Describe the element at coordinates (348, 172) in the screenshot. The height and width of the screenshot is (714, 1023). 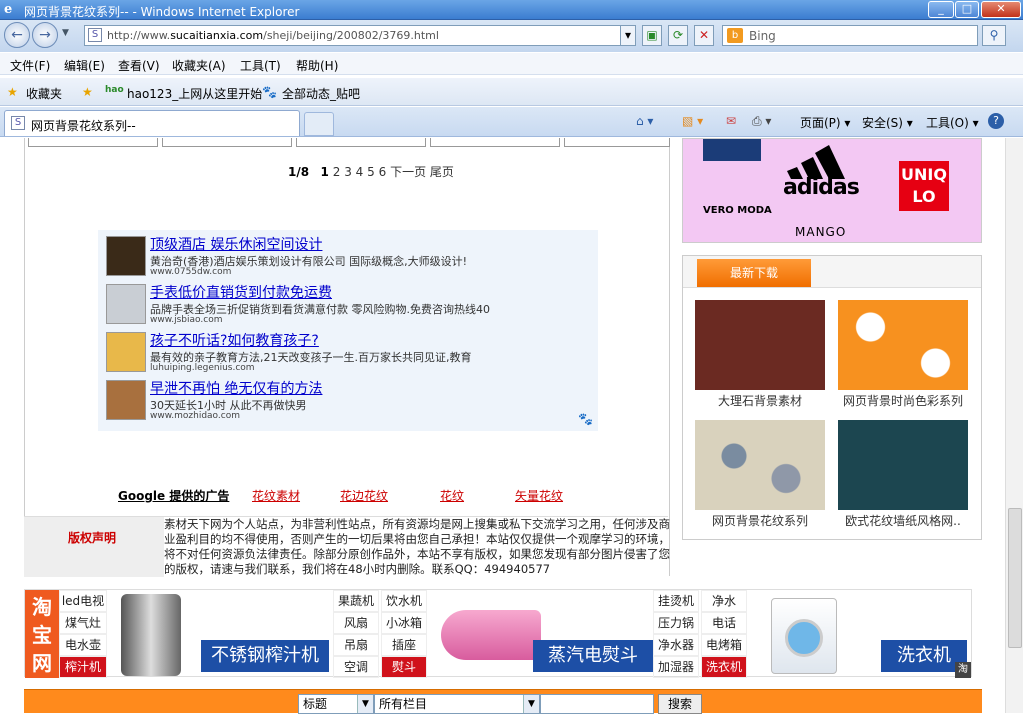
I see `pager-page-3: 3` at that location.